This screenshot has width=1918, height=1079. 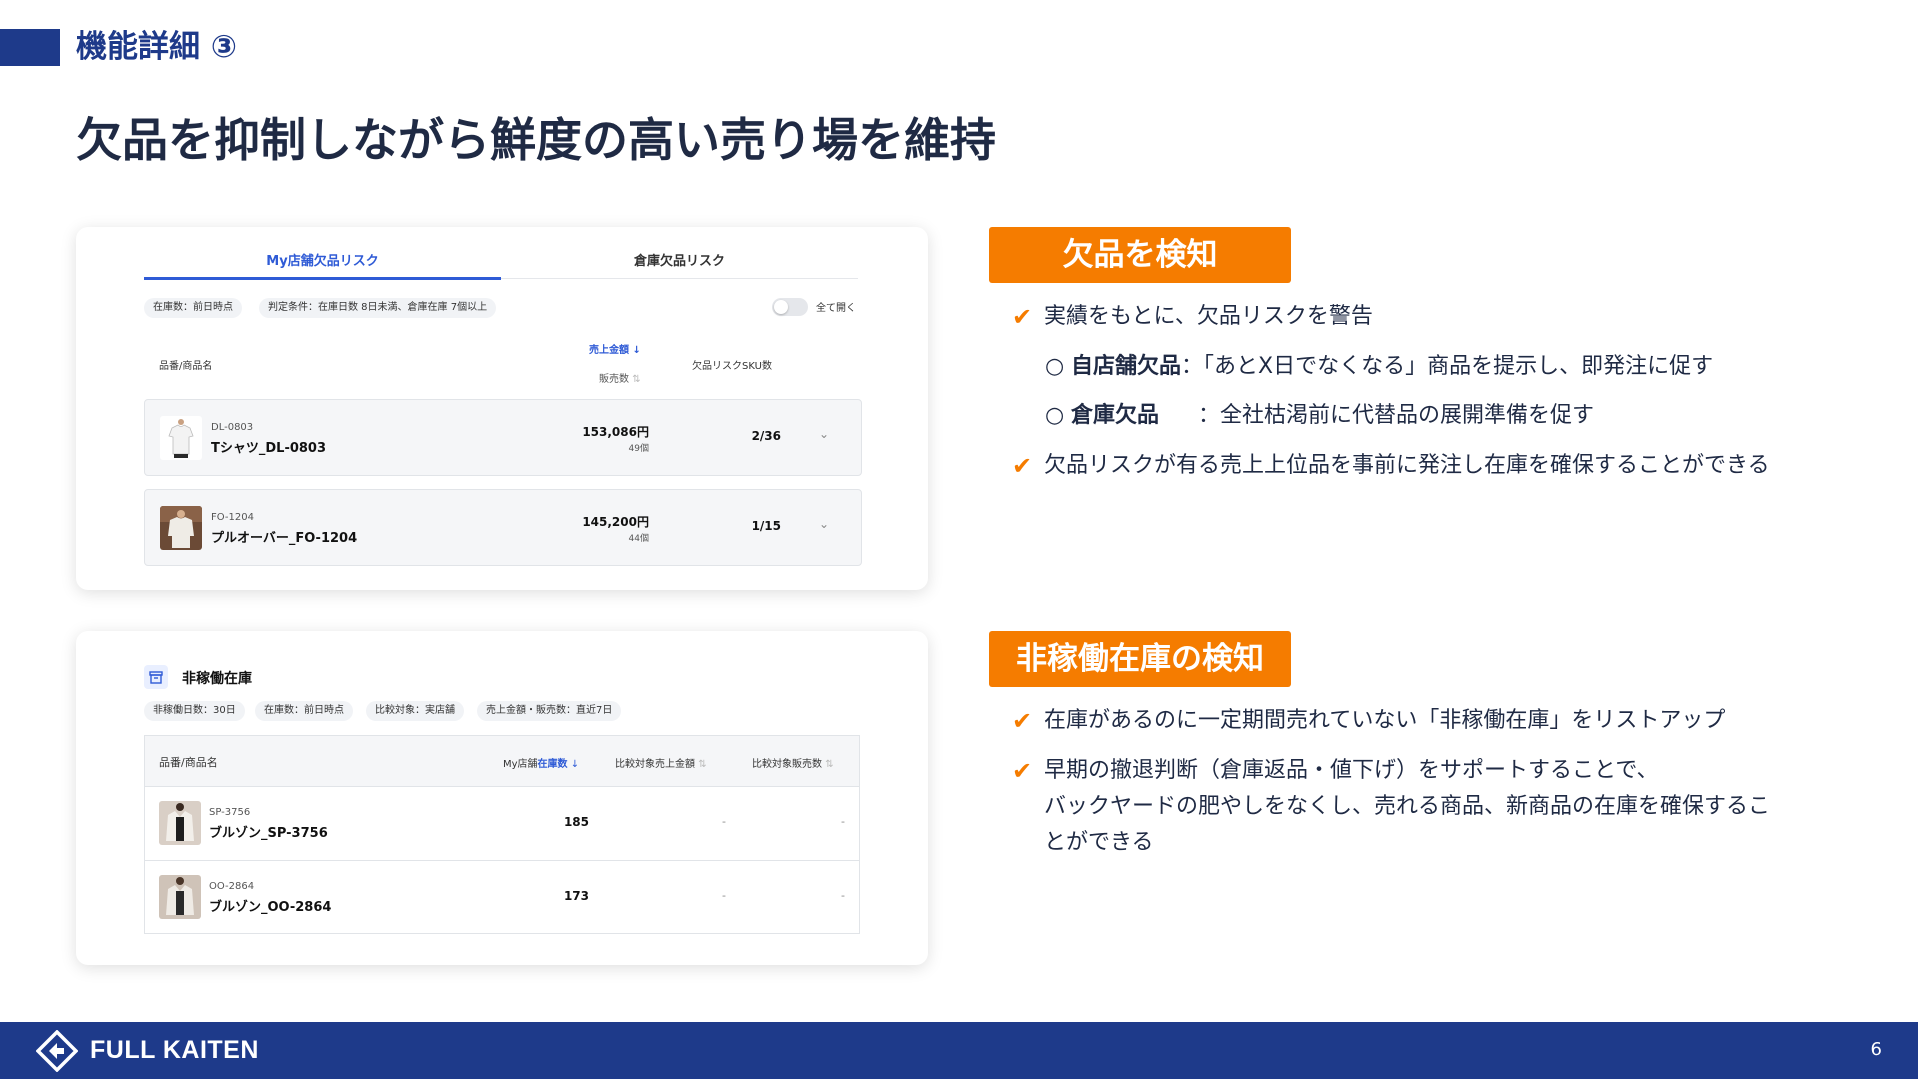 What do you see at coordinates (1140, 659) in the screenshot?
I see `feature-badge-idle-inventory: 非稼働在庫の検知` at bounding box center [1140, 659].